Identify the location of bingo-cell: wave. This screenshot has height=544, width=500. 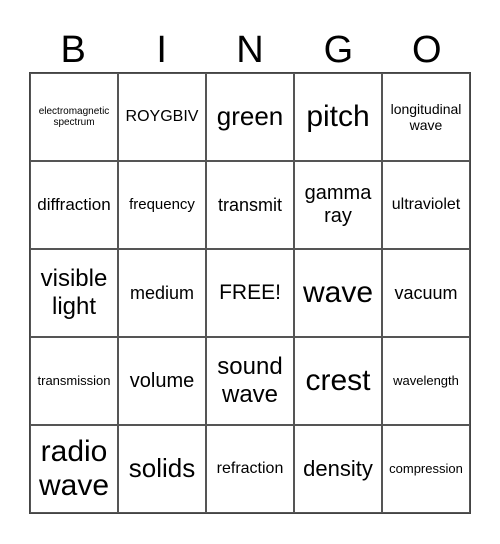
(338, 293).